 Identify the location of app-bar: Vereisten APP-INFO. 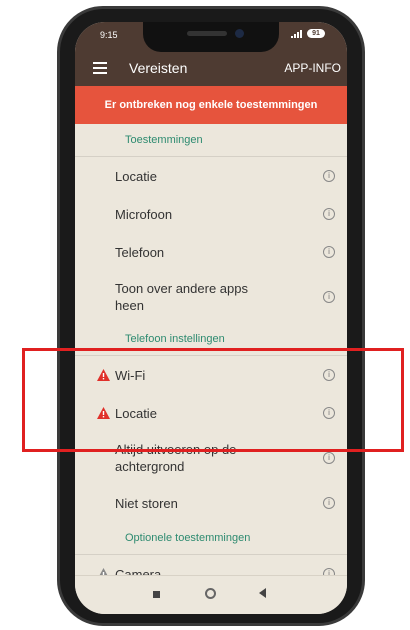
(211, 68).